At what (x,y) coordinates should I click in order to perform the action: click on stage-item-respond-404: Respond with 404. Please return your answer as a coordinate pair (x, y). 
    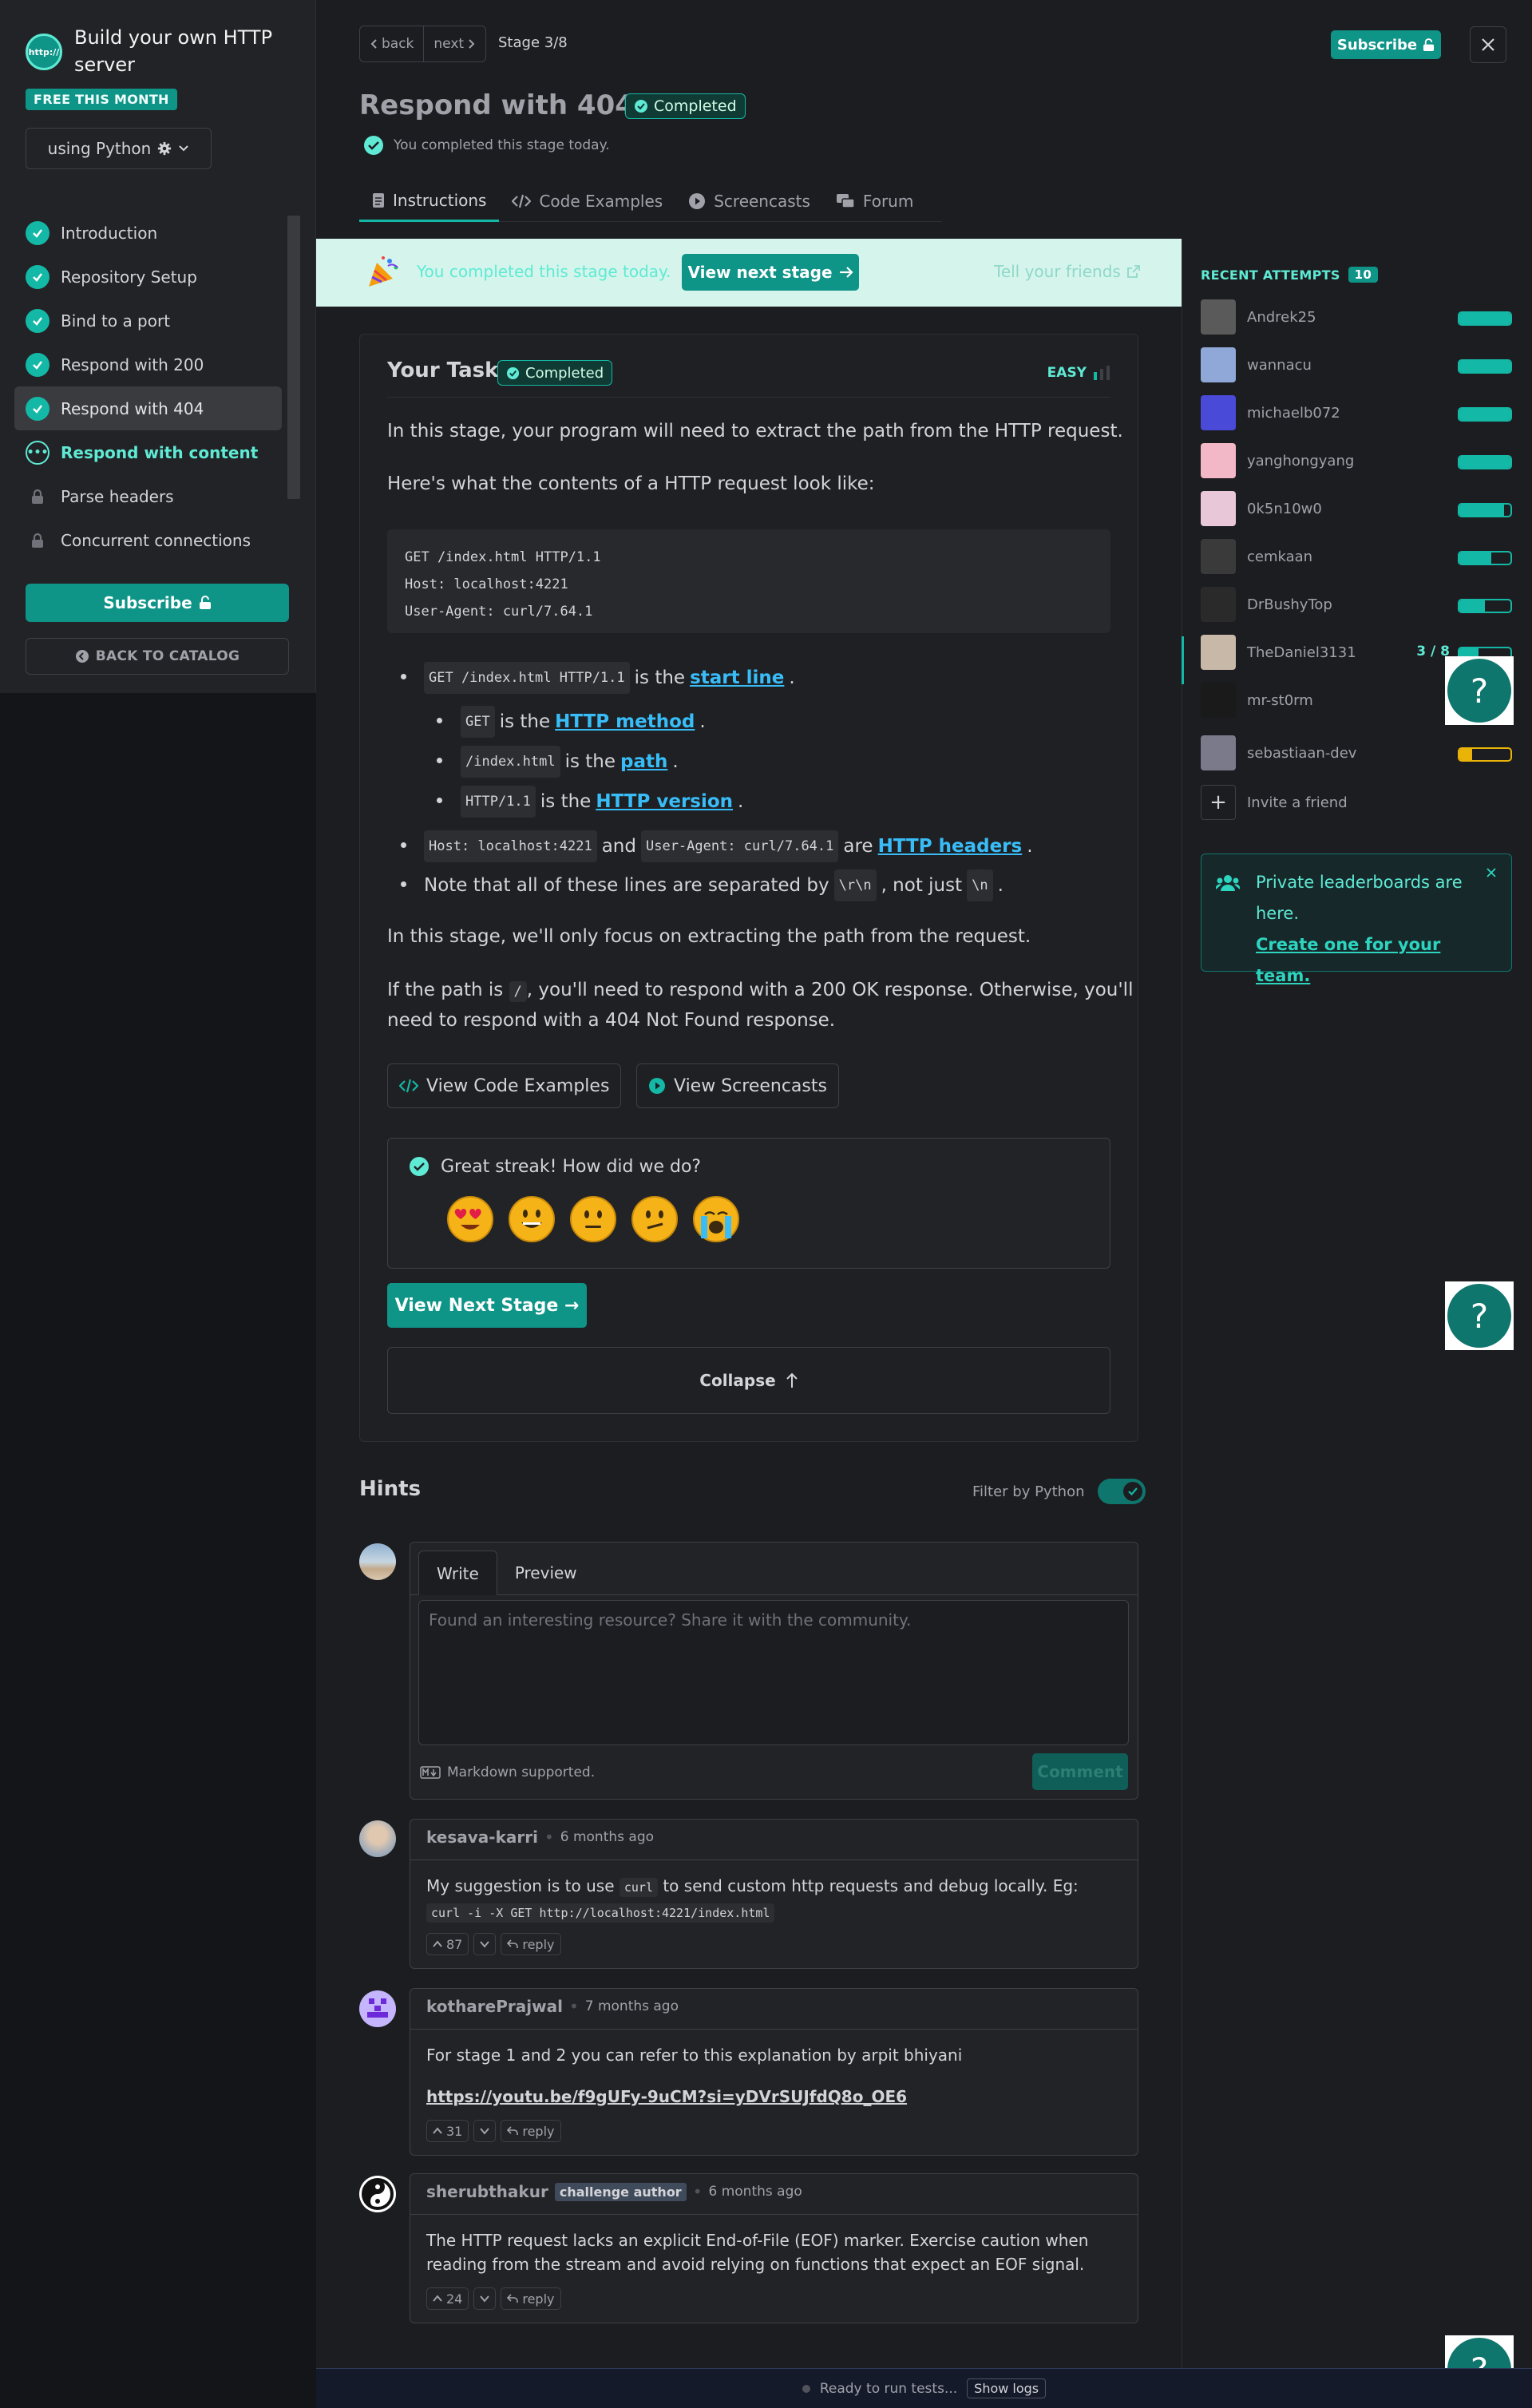
    Looking at the image, I should click on (148, 408).